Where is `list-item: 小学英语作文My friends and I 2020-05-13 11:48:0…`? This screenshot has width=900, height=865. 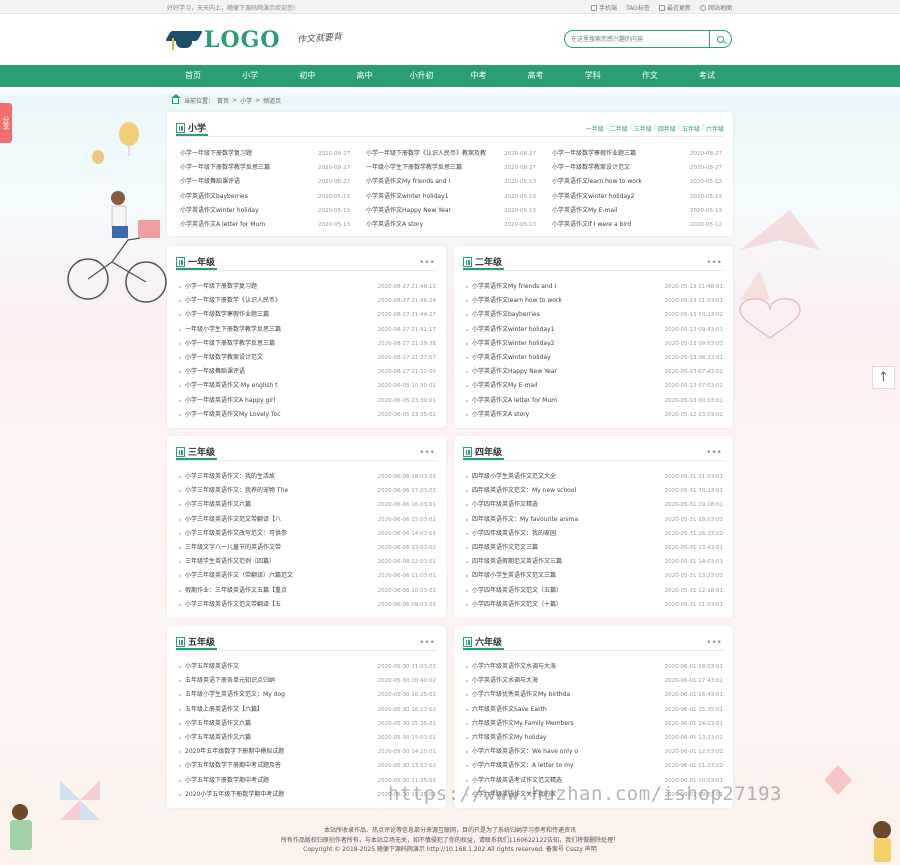 list-item: 小学英语作文My friends and I 2020-05-13 11:48:0… is located at coordinates (593, 287).